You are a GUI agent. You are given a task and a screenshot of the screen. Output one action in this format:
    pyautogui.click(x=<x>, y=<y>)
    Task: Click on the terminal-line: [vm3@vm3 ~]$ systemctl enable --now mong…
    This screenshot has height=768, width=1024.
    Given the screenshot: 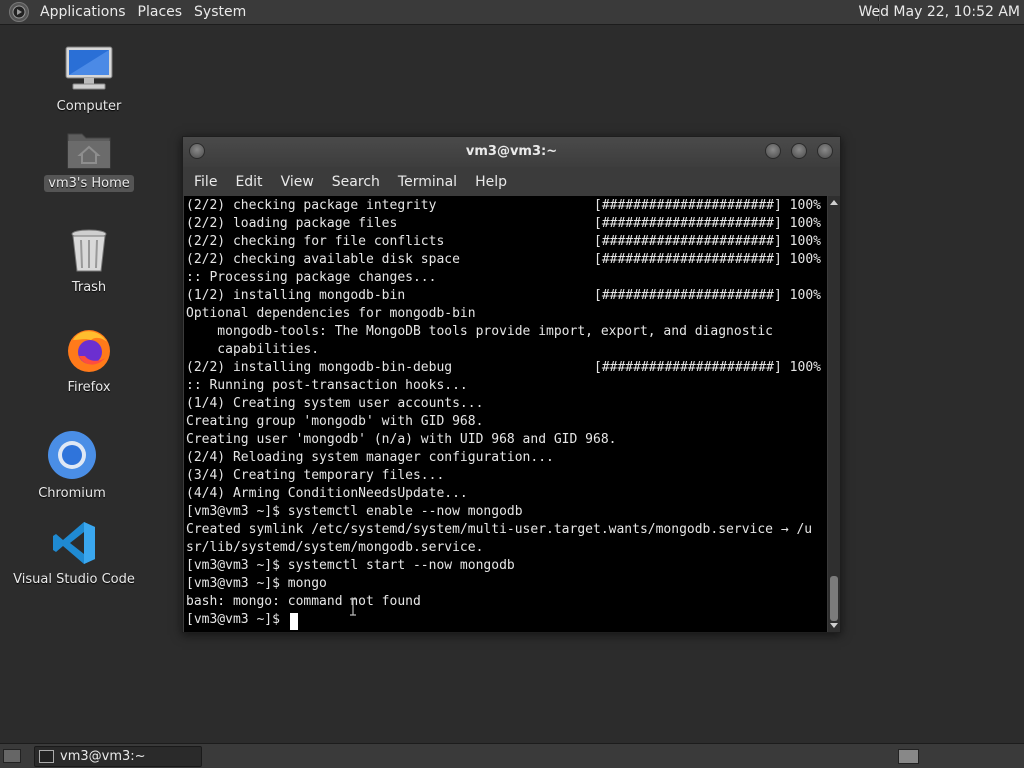 What is the action you would take?
    pyautogui.click(x=354, y=511)
    